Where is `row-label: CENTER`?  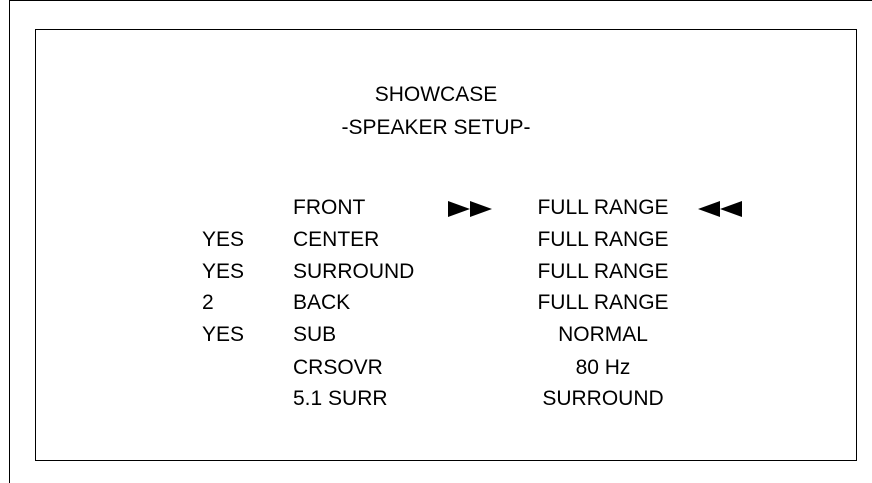 row-label: CENTER is located at coordinates (336, 239).